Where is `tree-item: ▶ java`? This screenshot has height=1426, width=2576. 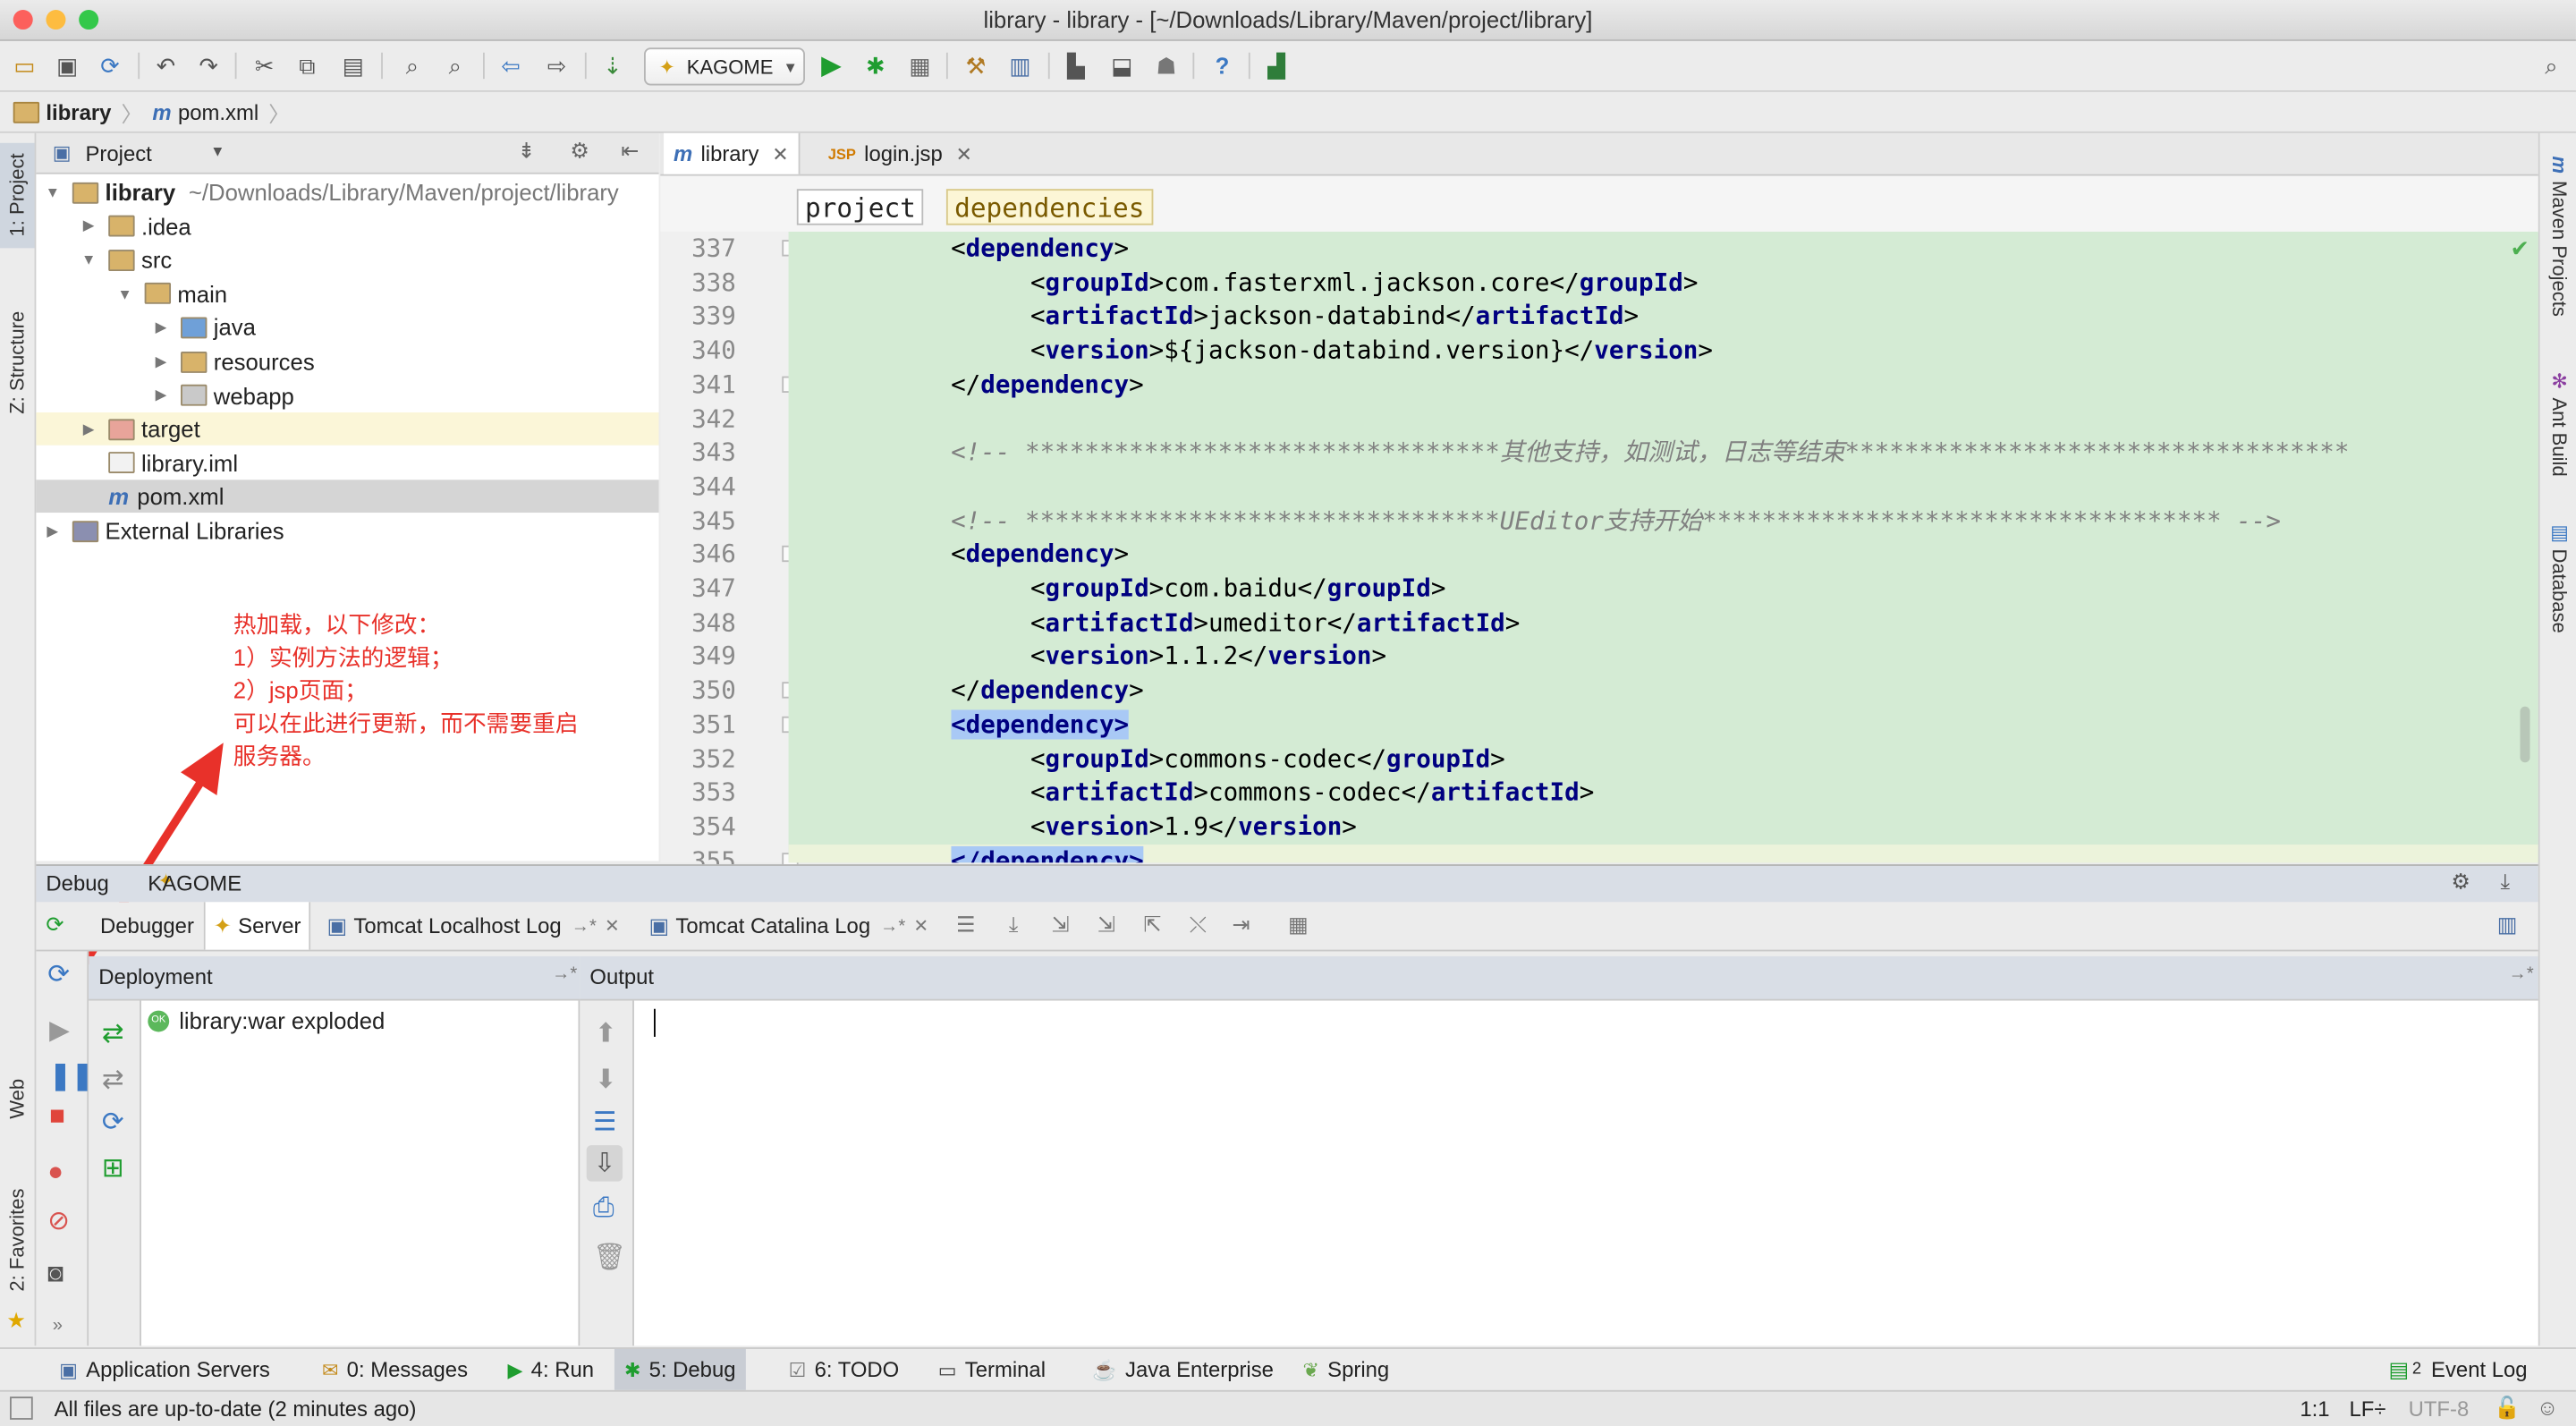 tree-item: ▶ java is located at coordinates (347, 328).